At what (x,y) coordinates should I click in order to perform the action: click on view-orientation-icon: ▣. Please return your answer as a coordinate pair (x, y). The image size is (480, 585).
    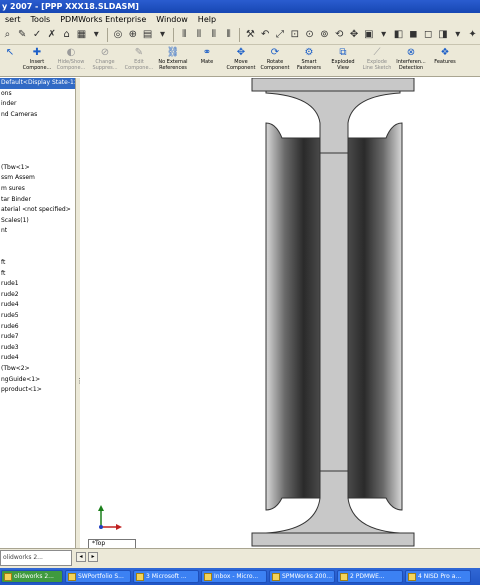
    Looking at the image, I should click on (368, 35).